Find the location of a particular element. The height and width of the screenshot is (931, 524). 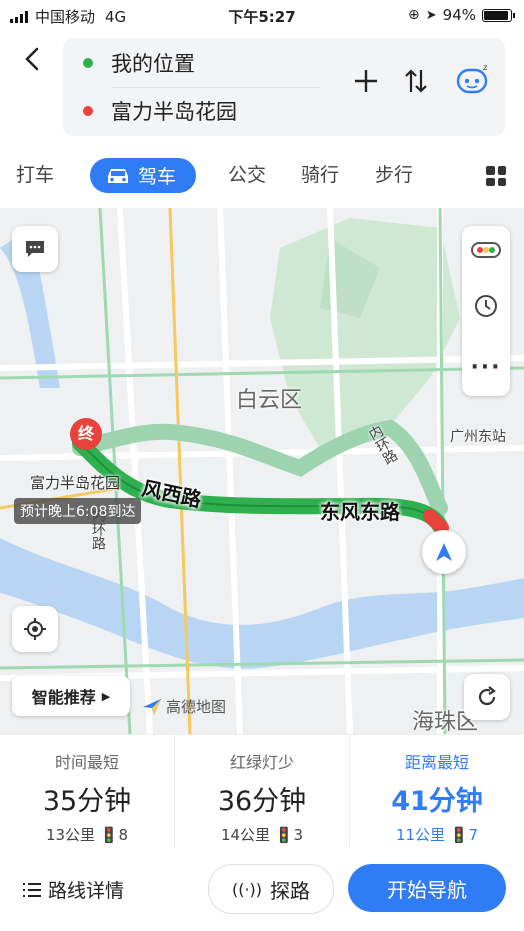

destination-text: 富力半岛花园 is located at coordinates (174, 112).